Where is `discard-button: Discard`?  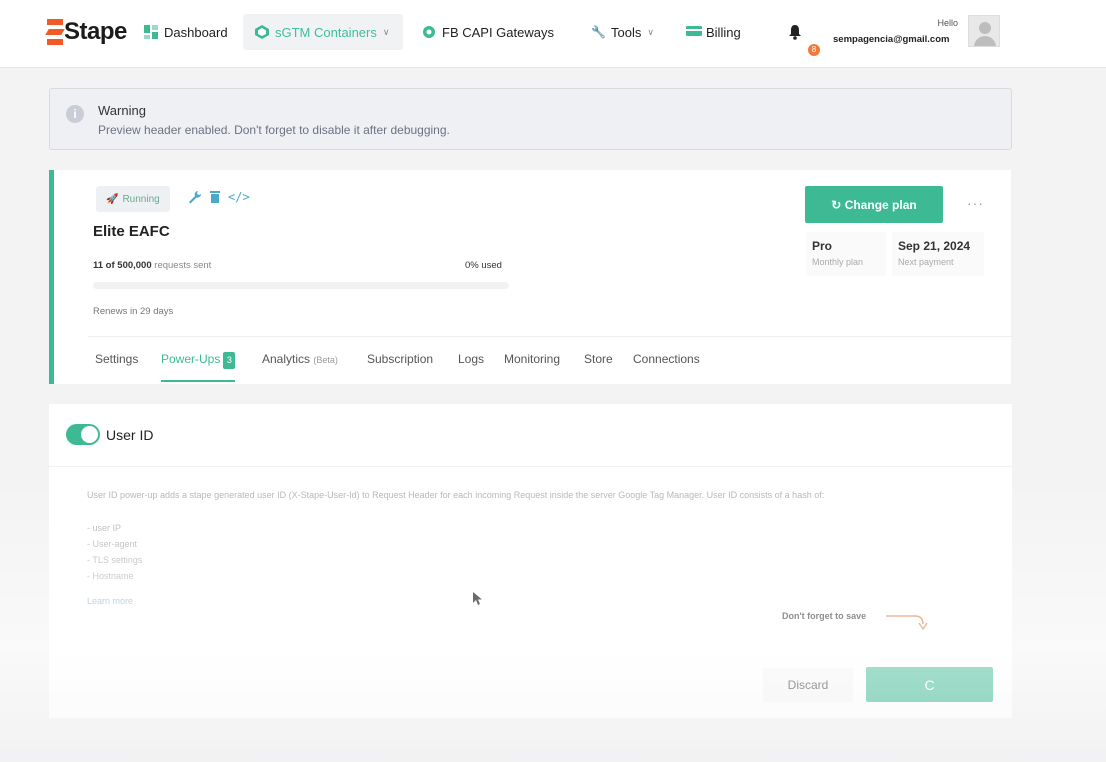 discard-button: Discard is located at coordinates (808, 685).